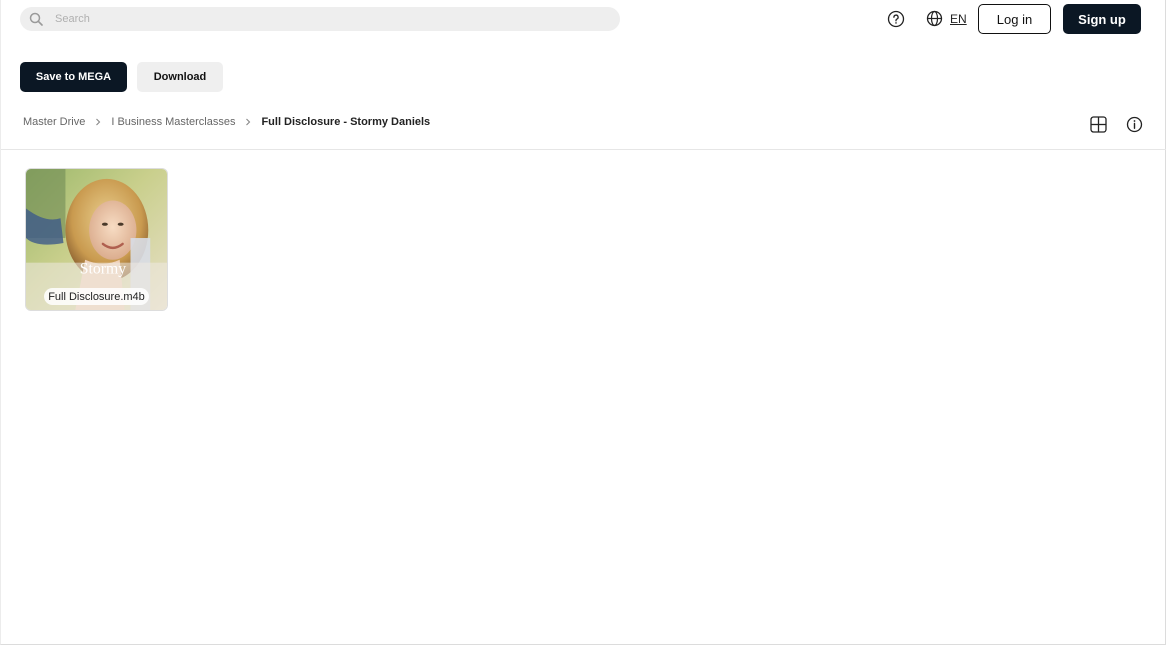  Describe the element at coordinates (934, 18) in the screenshot. I see `globe-icon` at that location.